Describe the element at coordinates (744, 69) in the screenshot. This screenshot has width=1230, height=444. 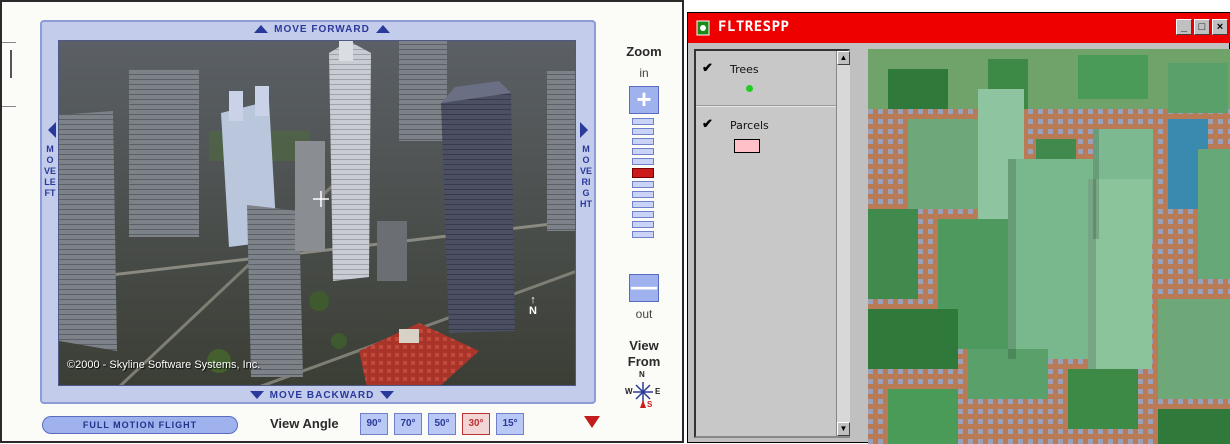
I see `legend-label: Trees` at that location.